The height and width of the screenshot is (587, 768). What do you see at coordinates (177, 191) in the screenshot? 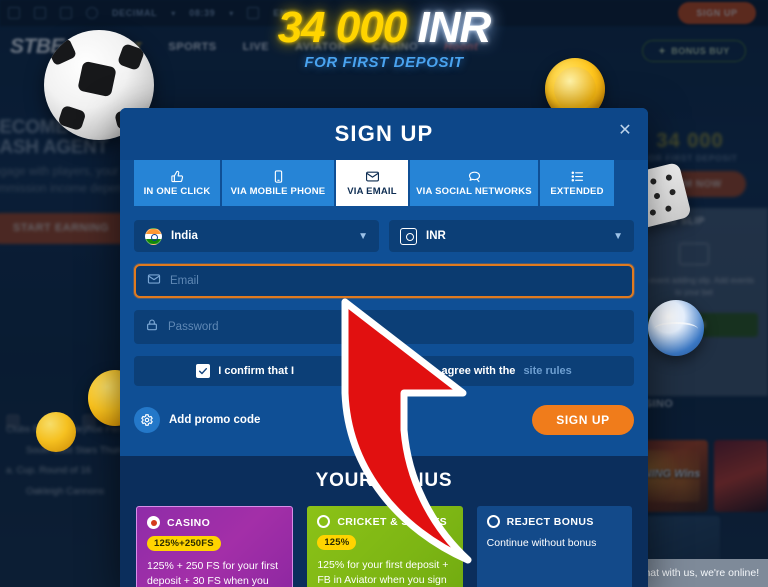
I see `tab-label: IN ONE CLICK` at bounding box center [177, 191].